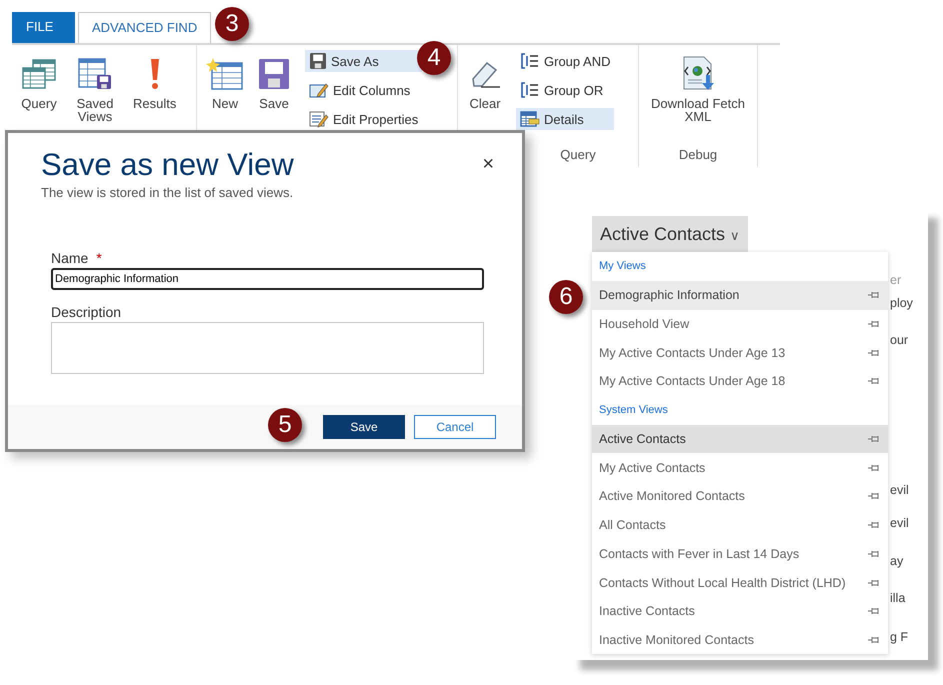  Describe the element at coordinates (898, 598) in the screenshot. I see `grid-text: illa` at that location.